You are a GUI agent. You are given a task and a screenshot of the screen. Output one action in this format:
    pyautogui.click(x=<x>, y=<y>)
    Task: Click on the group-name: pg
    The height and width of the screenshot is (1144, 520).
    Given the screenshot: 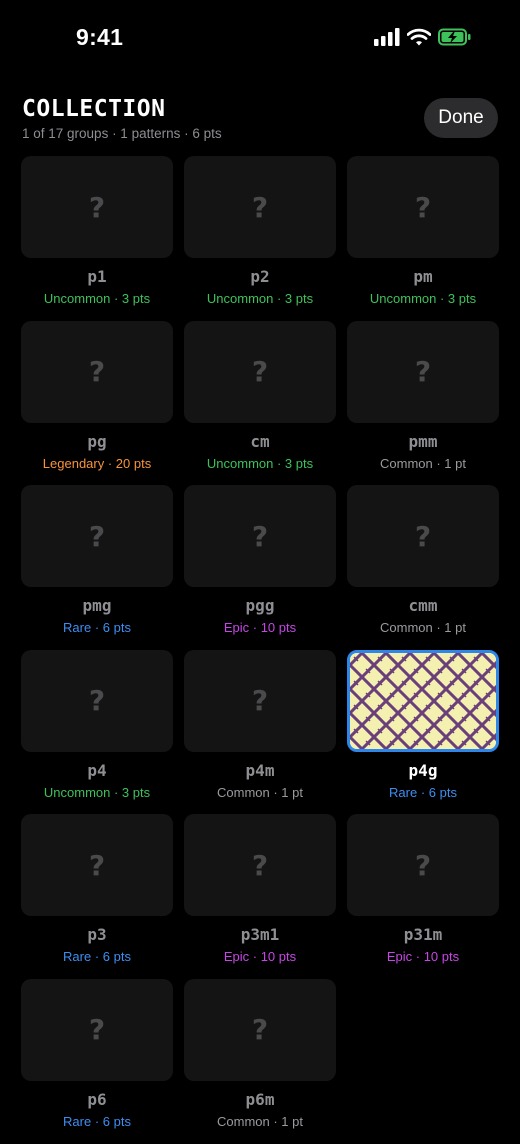 What is the action you would take?
    pyautogui.click(x=97, y=441)
    